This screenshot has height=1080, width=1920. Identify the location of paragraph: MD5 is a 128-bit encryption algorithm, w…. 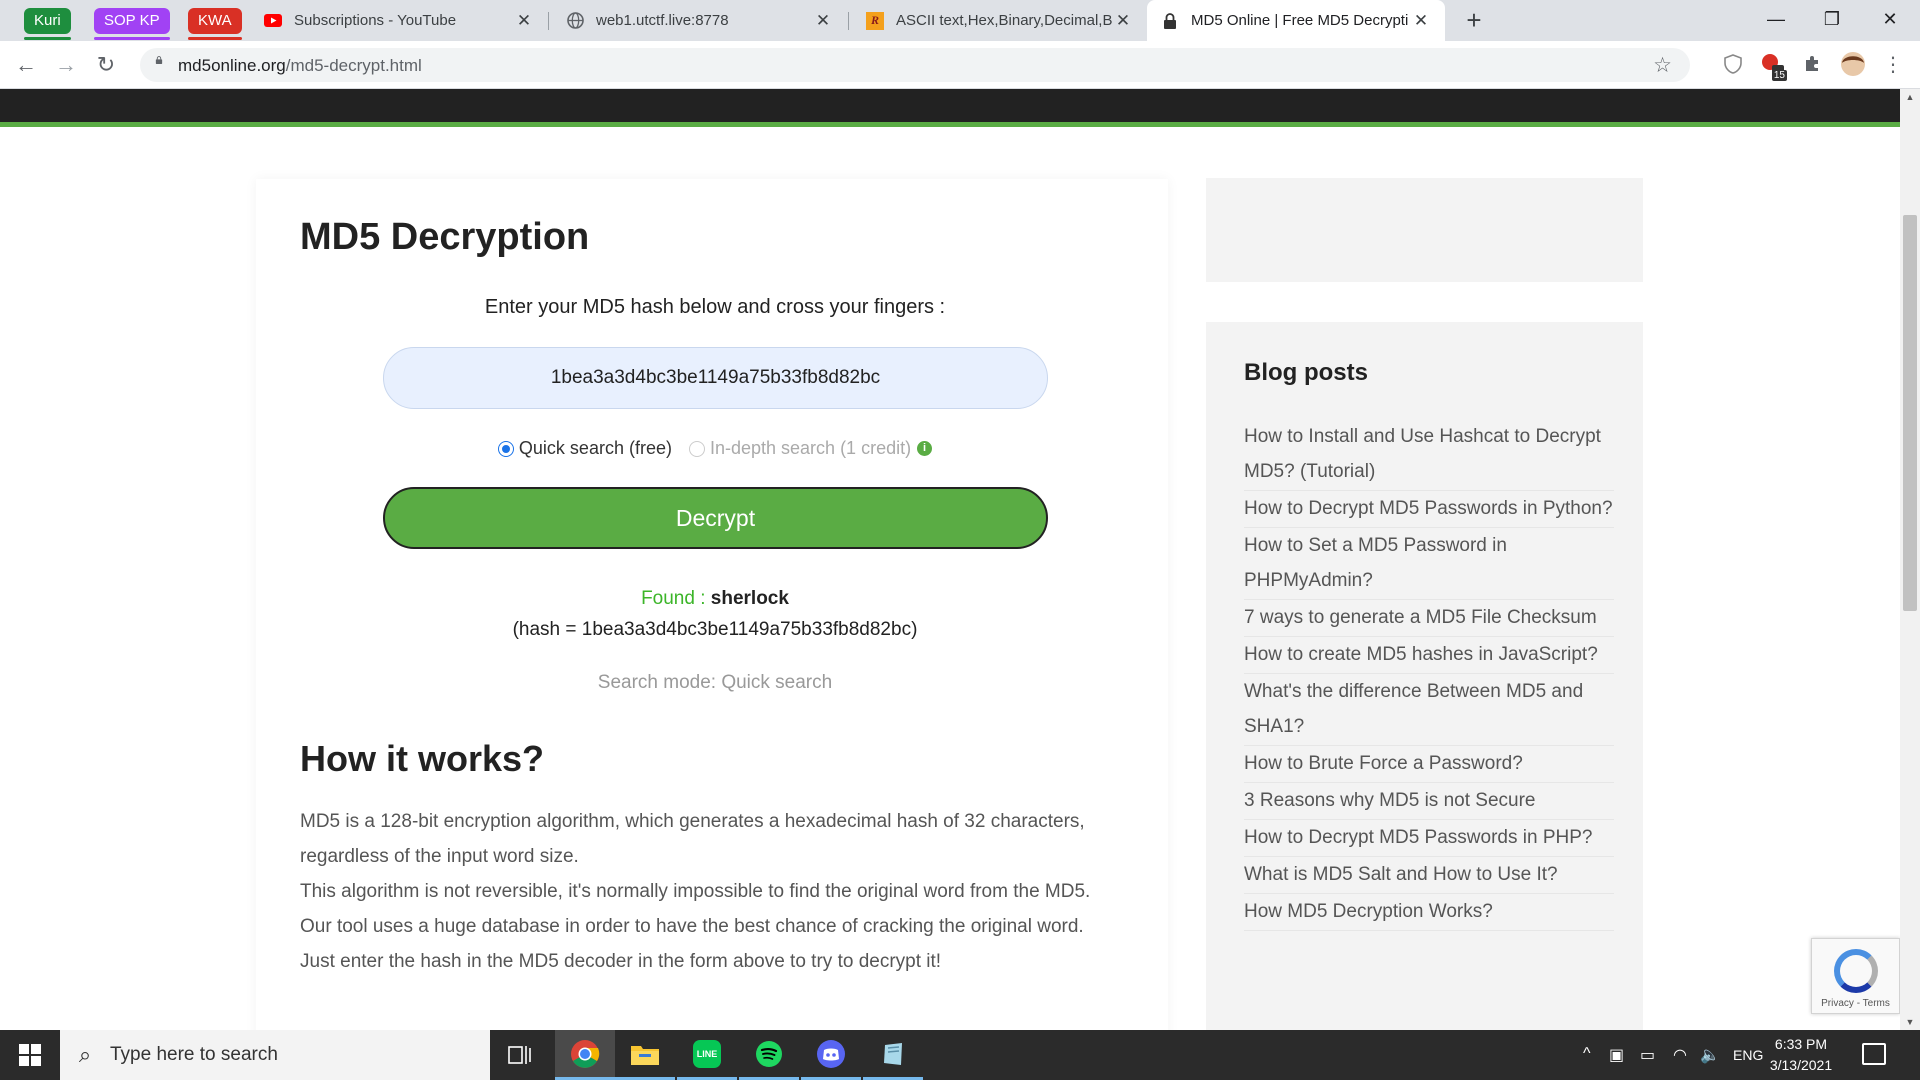
(692, 839).